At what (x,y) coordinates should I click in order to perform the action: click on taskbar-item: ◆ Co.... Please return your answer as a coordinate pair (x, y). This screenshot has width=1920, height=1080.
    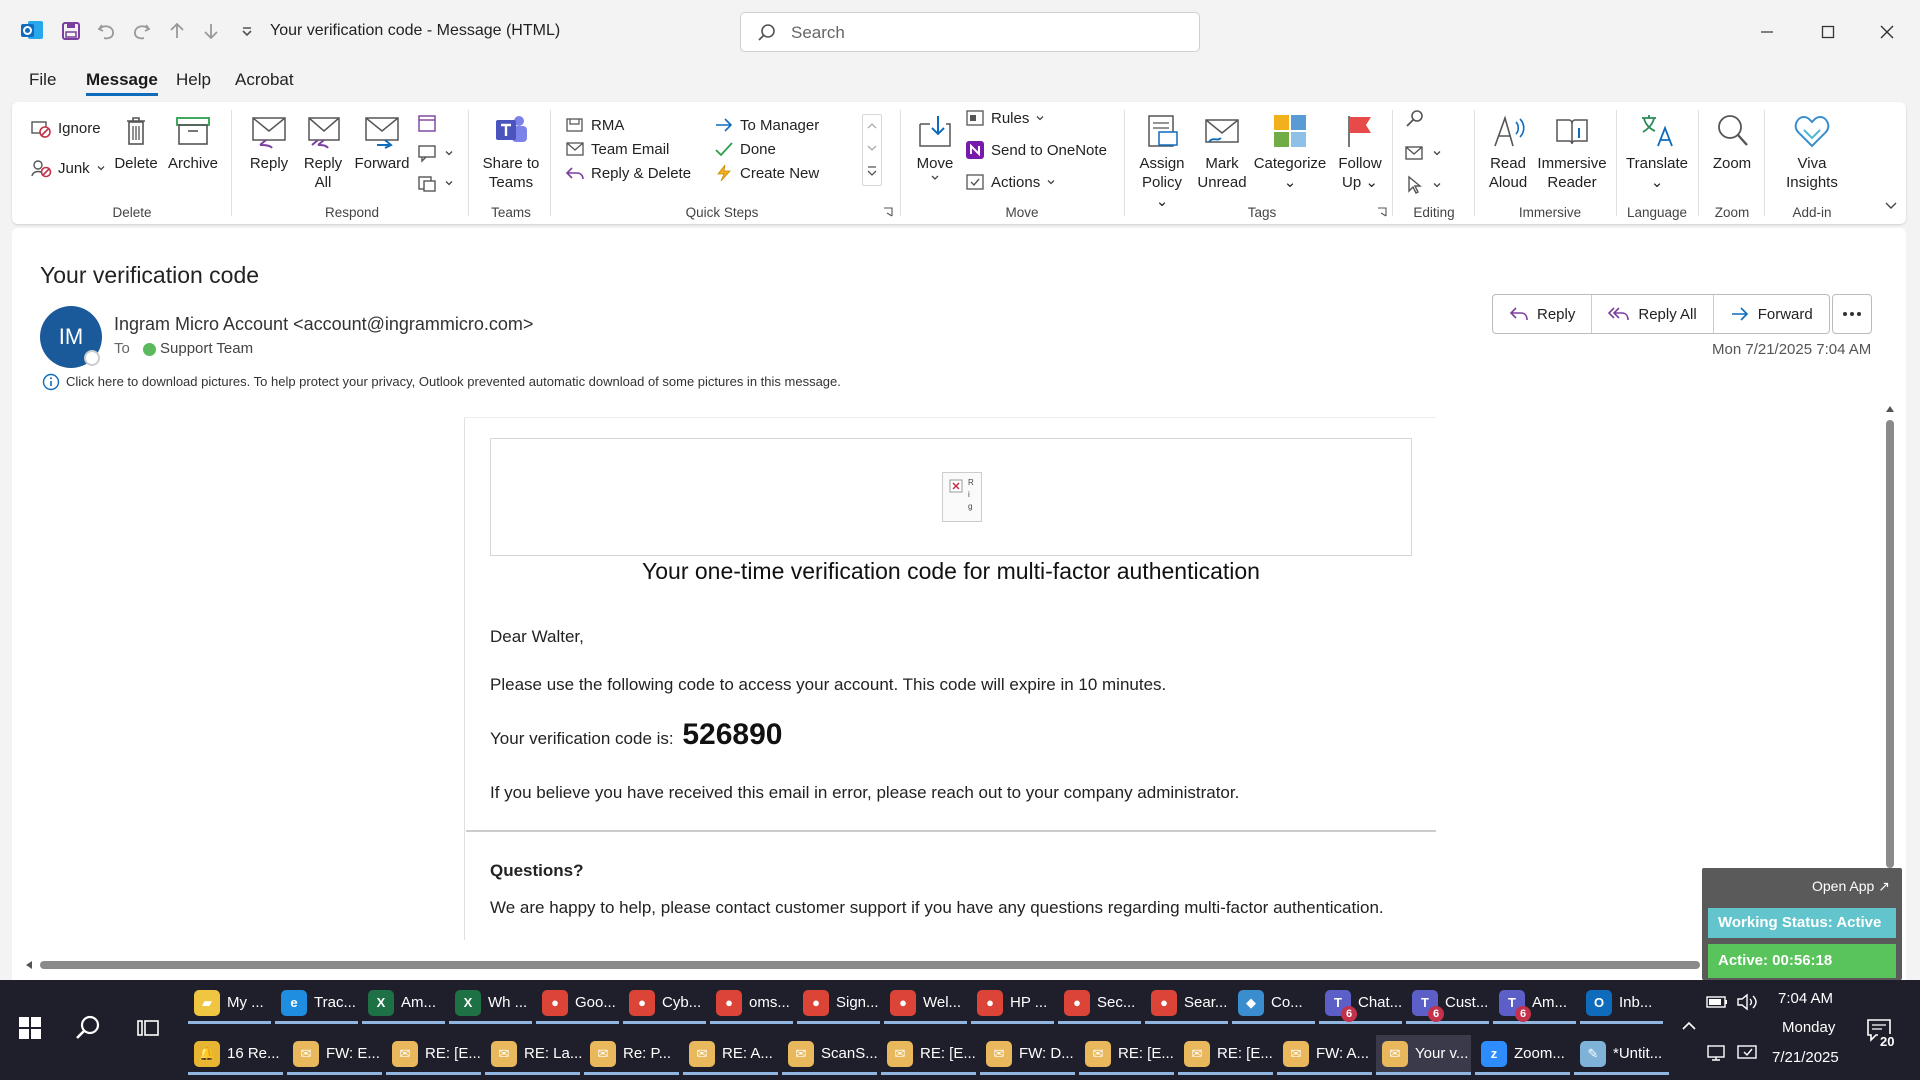
    Looking at the image, I should click on (1273, 1004).